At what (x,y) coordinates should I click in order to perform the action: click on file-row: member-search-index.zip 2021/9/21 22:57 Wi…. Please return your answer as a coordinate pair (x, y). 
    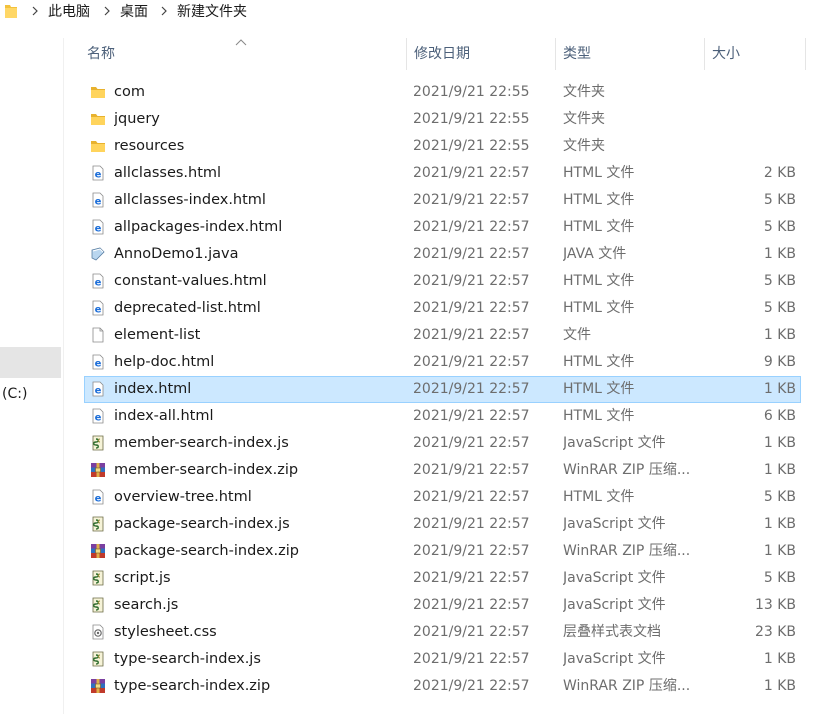
    Looking at the image, I should click on (442, 470).